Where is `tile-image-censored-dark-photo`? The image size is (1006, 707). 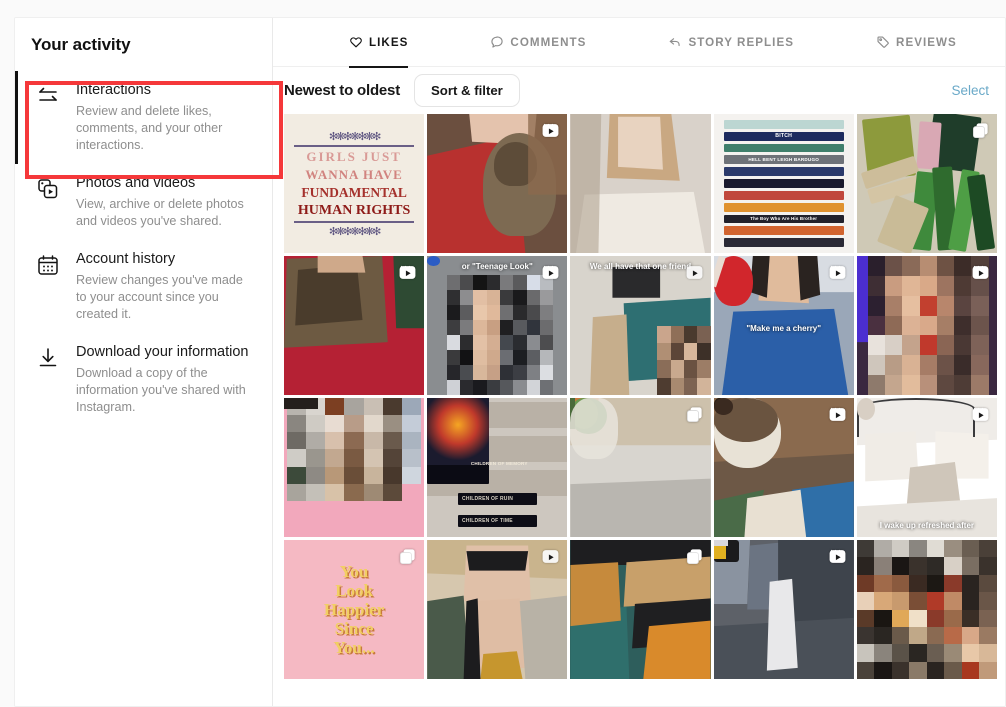 tile-image-censored-dark-photo is located at coordinates (926, 609).